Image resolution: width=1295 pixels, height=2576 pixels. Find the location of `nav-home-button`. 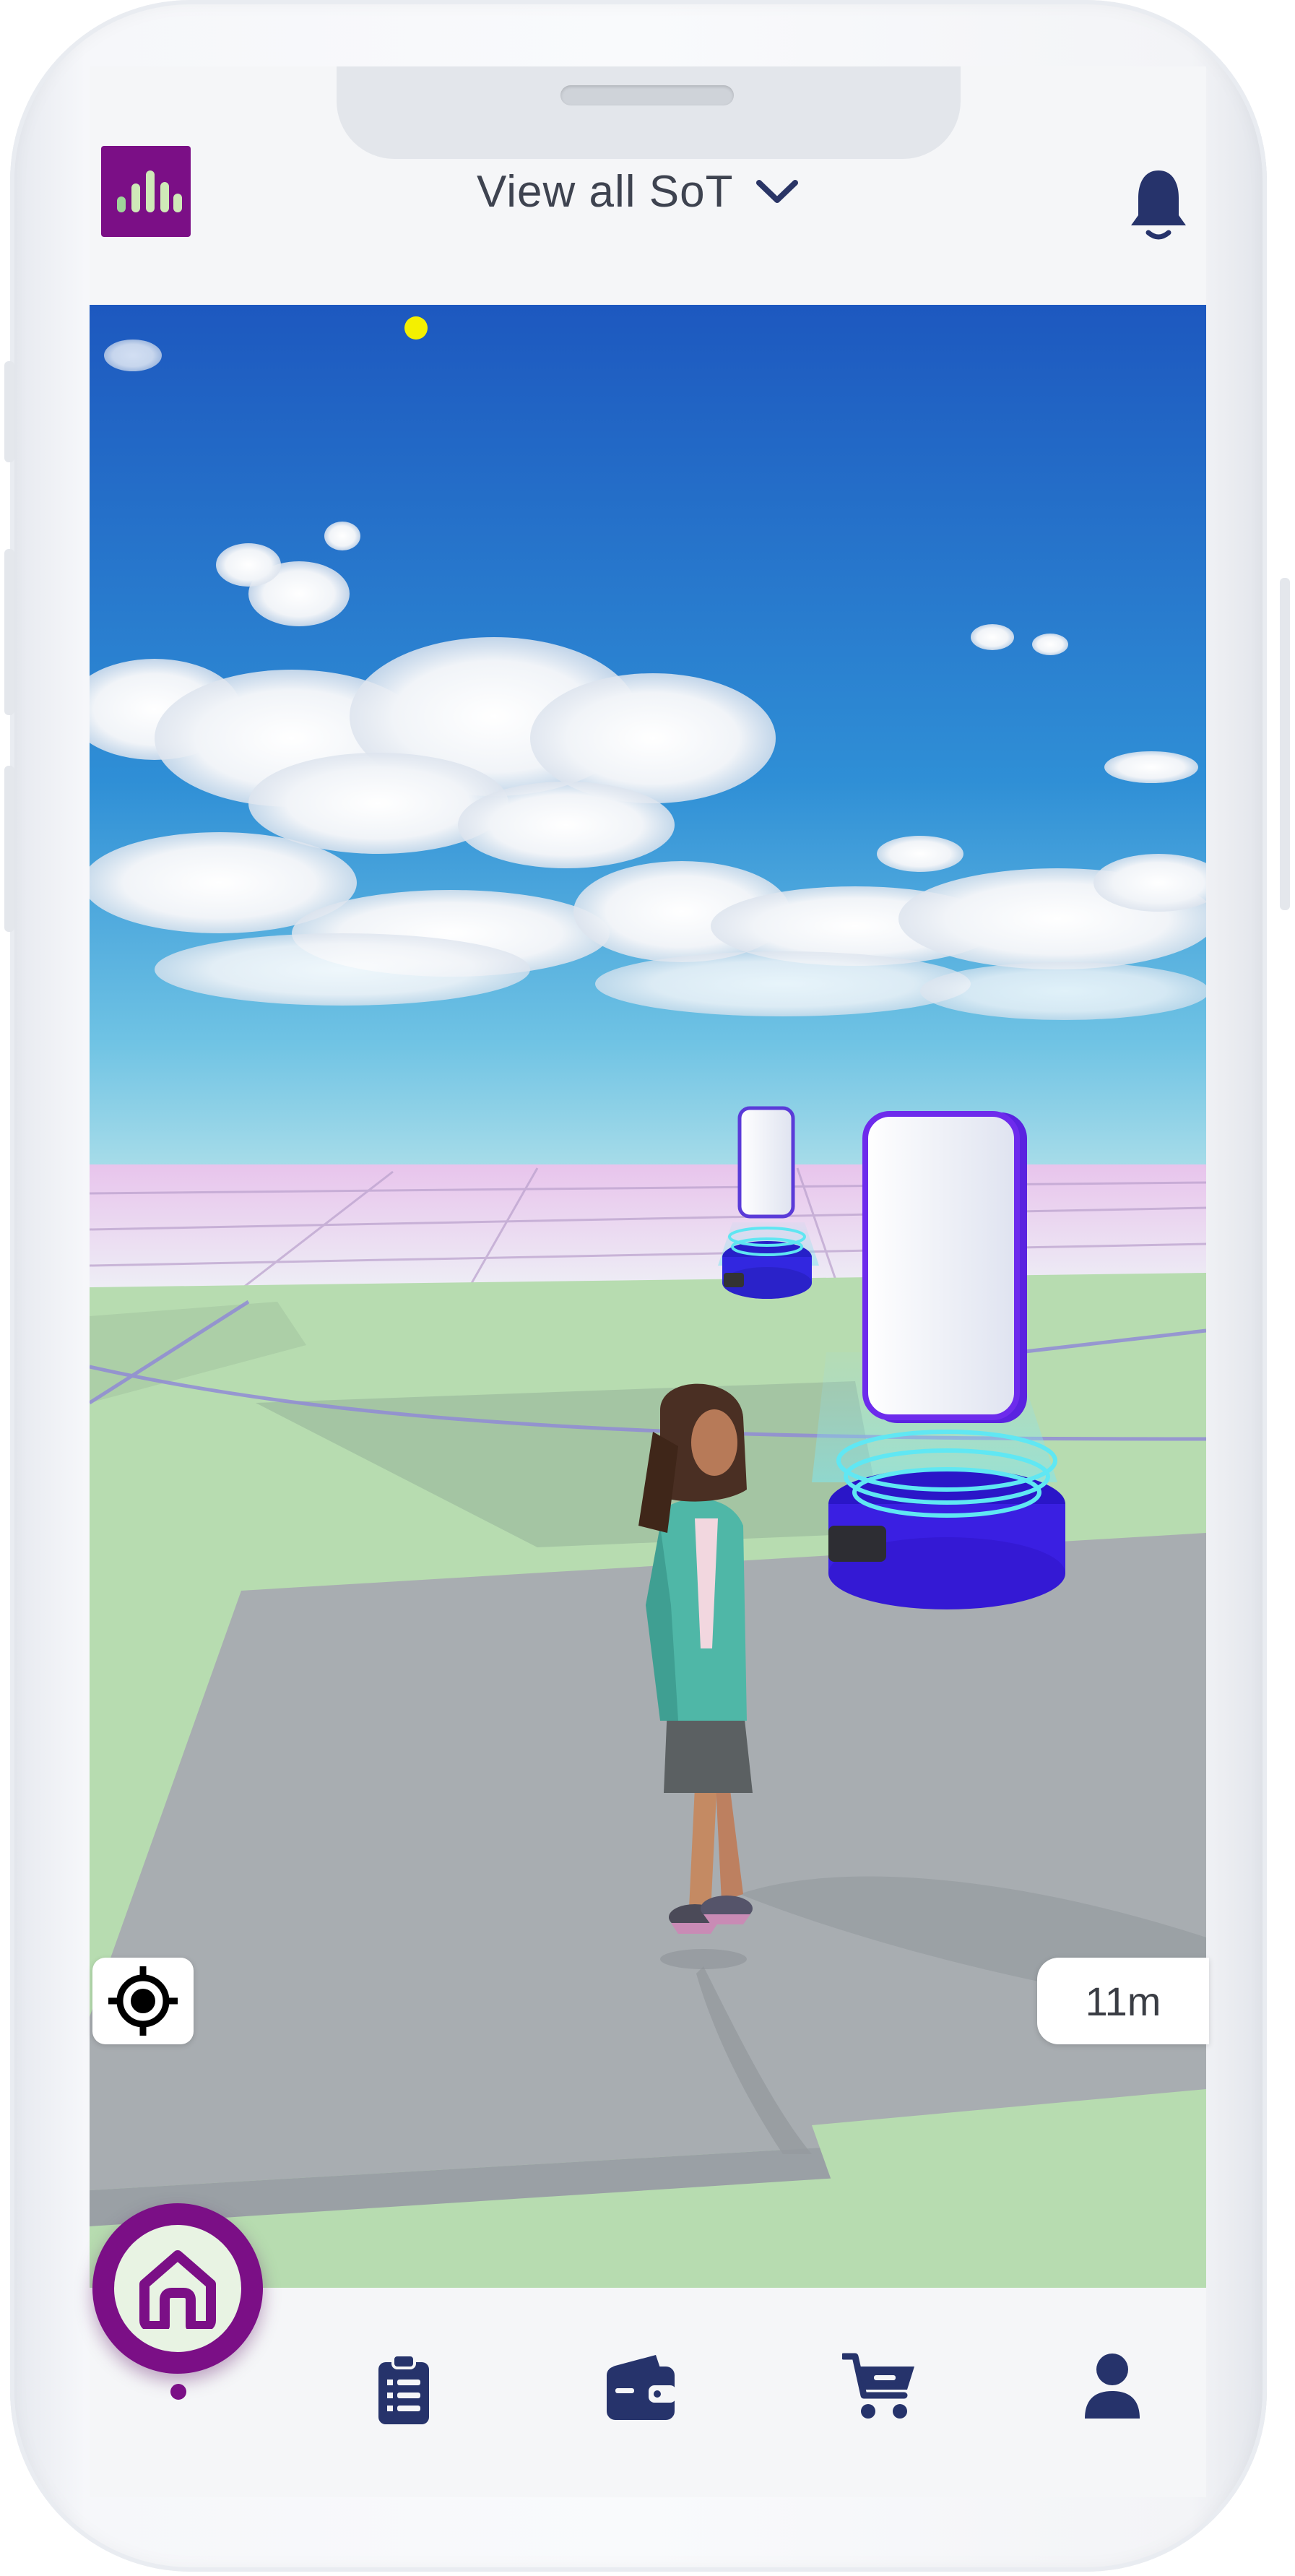

nav-home-button is located at coordinates (177, 2288).